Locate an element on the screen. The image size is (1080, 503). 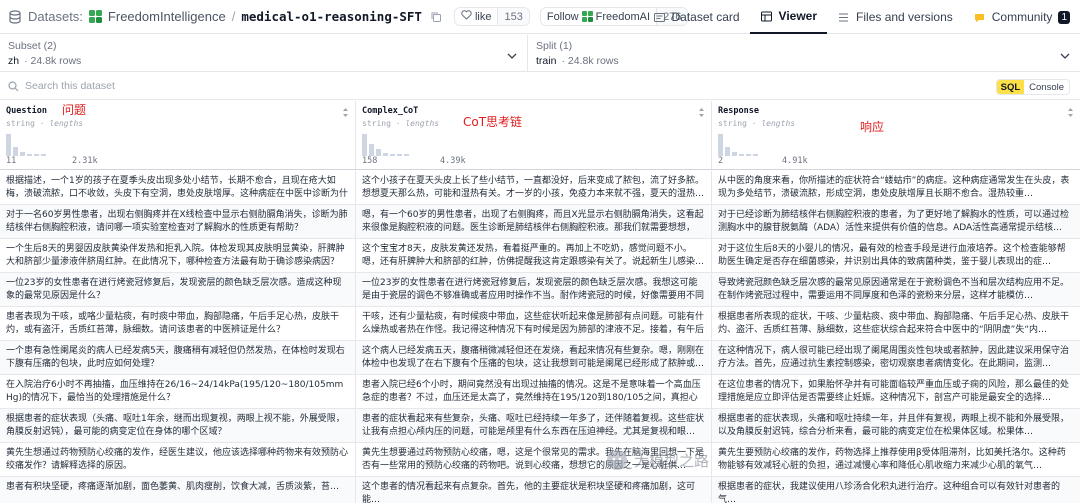
tab-community: Community 1 is located at coordinates (1021, 17).